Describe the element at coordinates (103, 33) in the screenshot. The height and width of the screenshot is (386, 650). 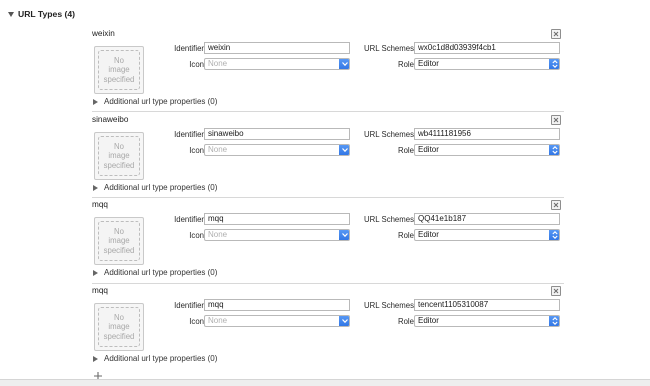
I see `entry-name: weixin` at that location.